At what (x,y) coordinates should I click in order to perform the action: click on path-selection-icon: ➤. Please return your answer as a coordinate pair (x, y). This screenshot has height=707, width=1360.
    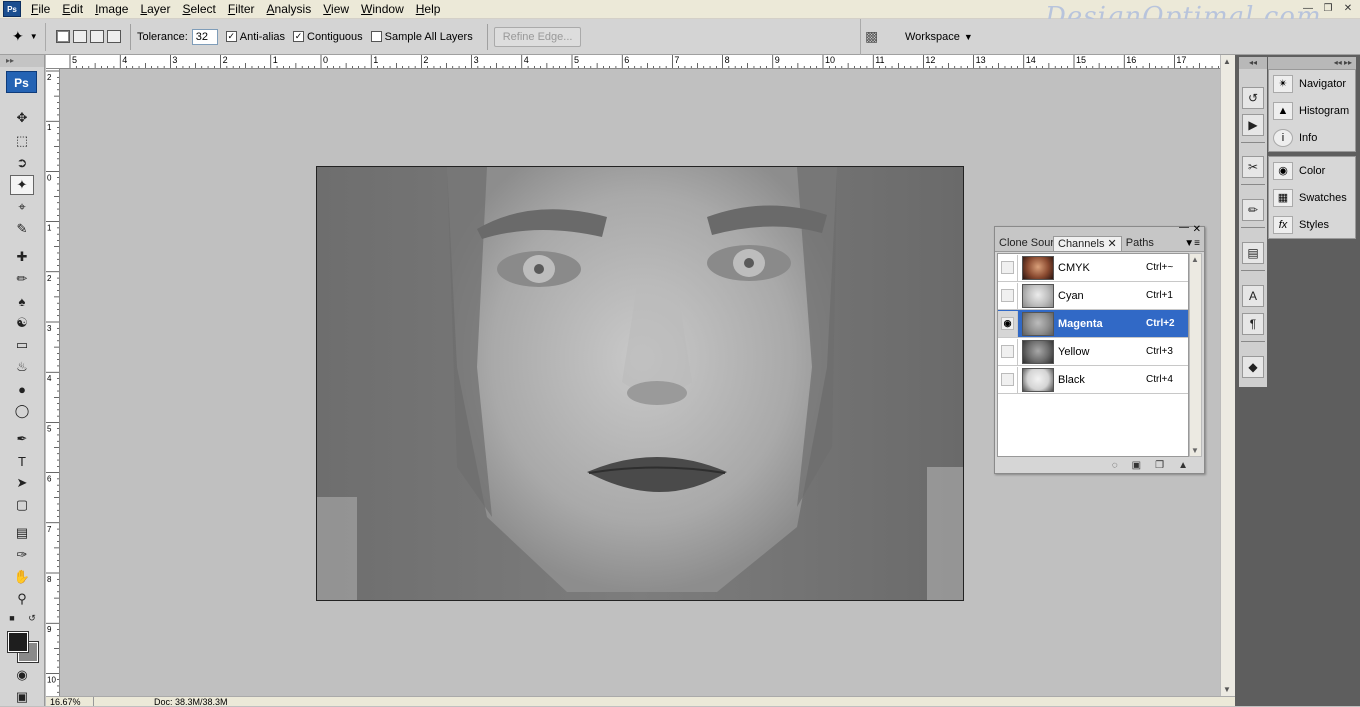
    Looking at the image, I should click on (22, 483).